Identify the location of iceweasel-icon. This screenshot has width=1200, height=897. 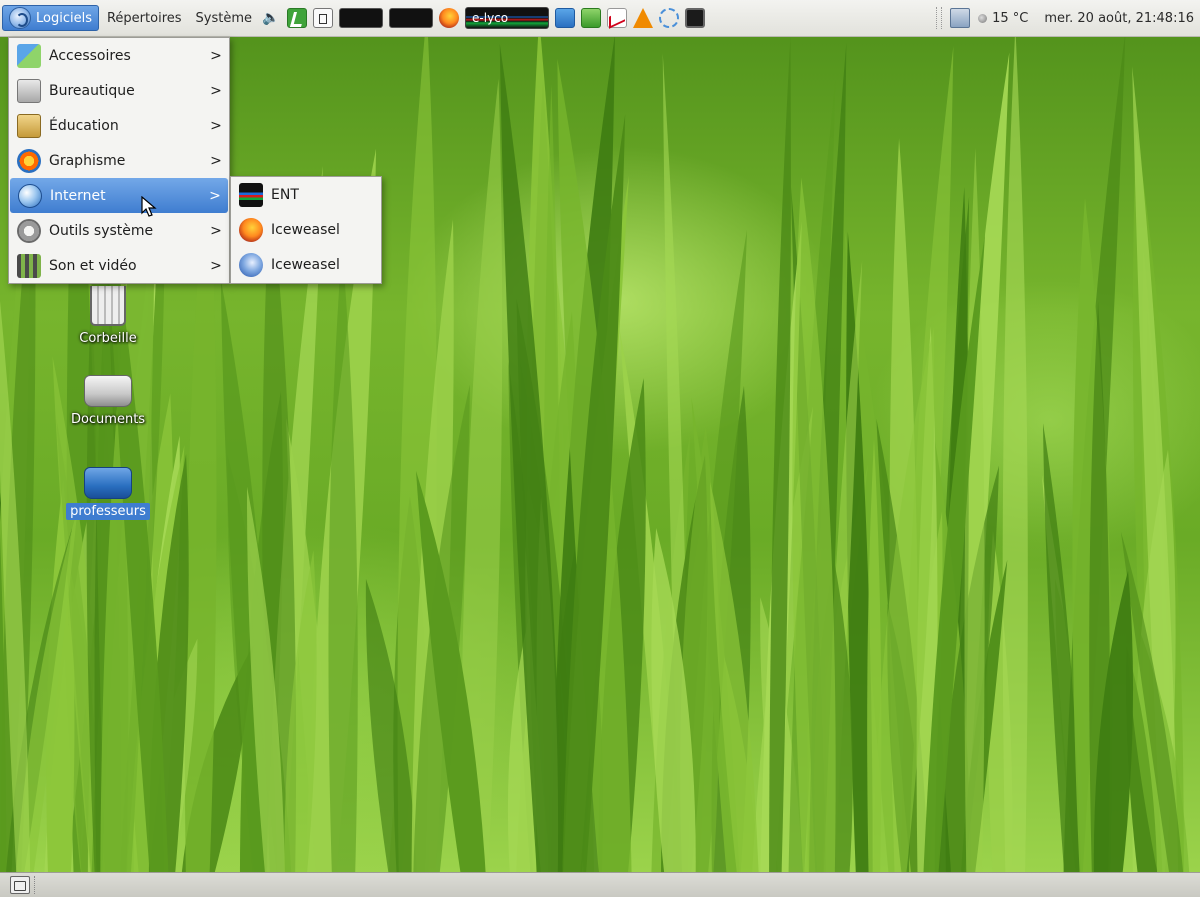
(251, 264).